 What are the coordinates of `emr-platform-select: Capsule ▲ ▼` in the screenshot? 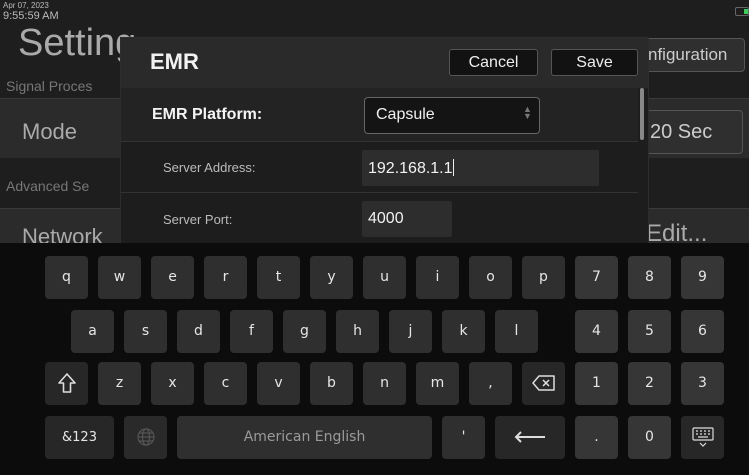 It's located at (452, 115).